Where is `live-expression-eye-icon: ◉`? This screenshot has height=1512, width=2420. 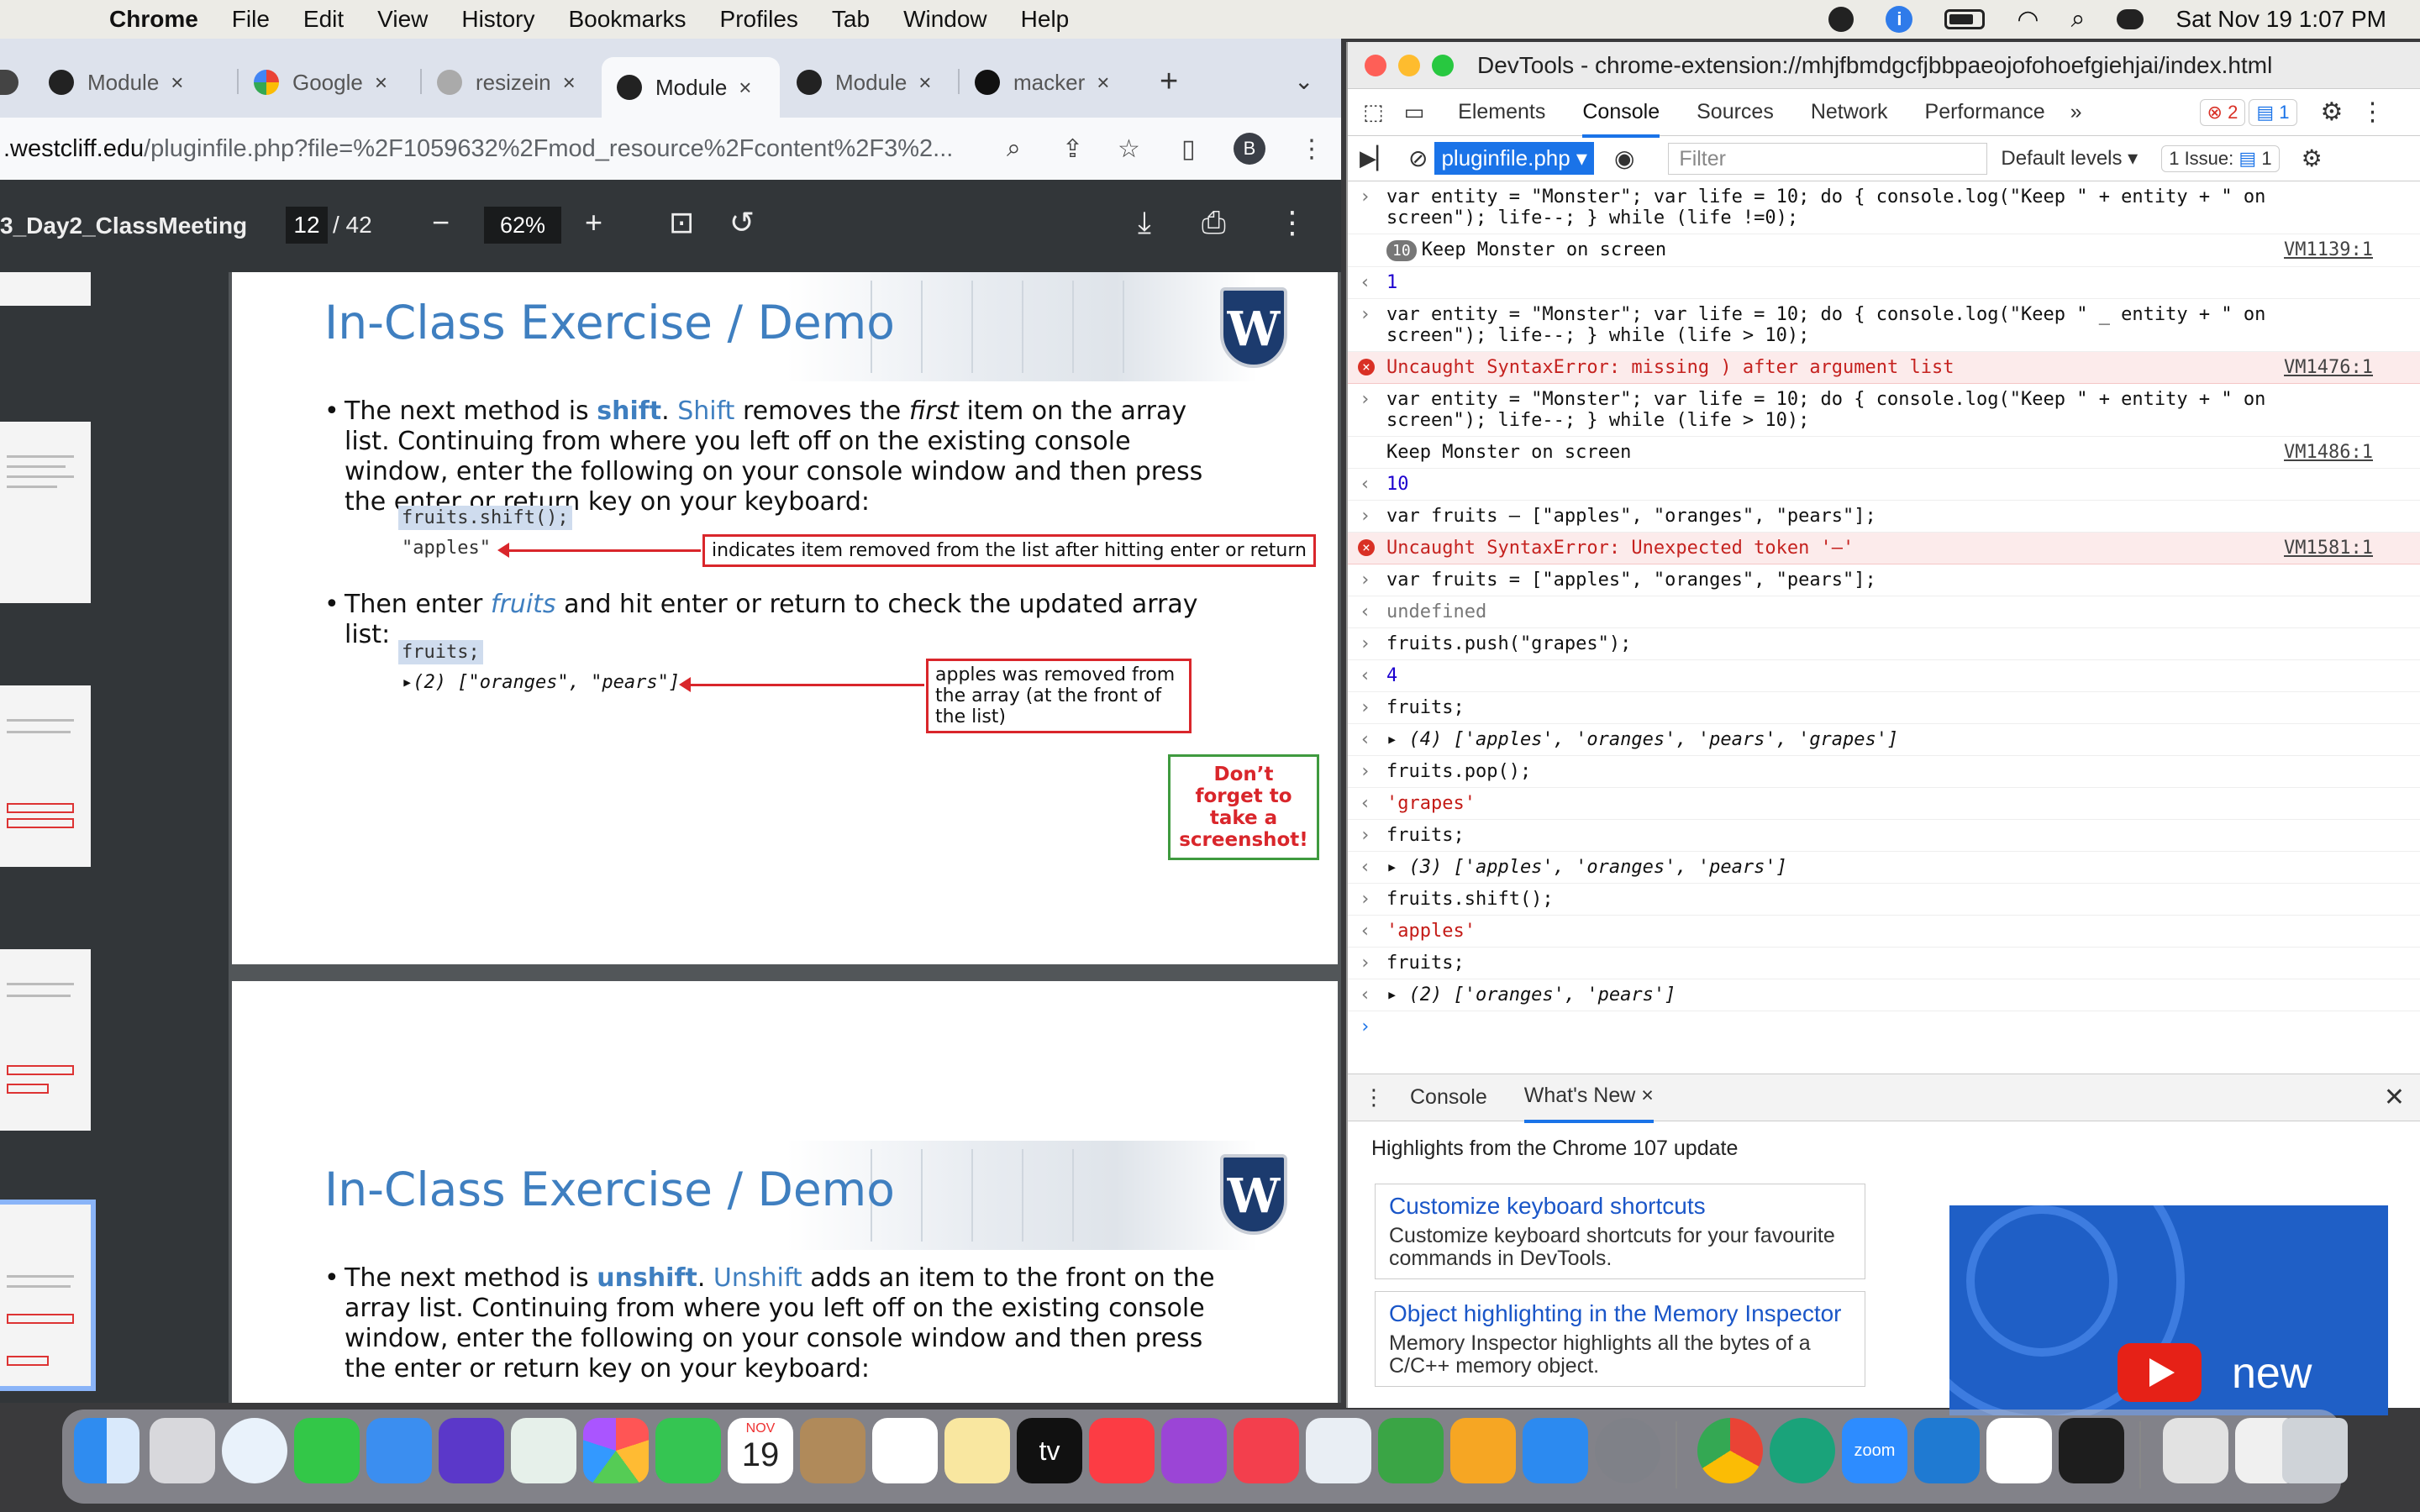
live-expression-eye-icon: ◉ is located at coordinates (1624, 158).